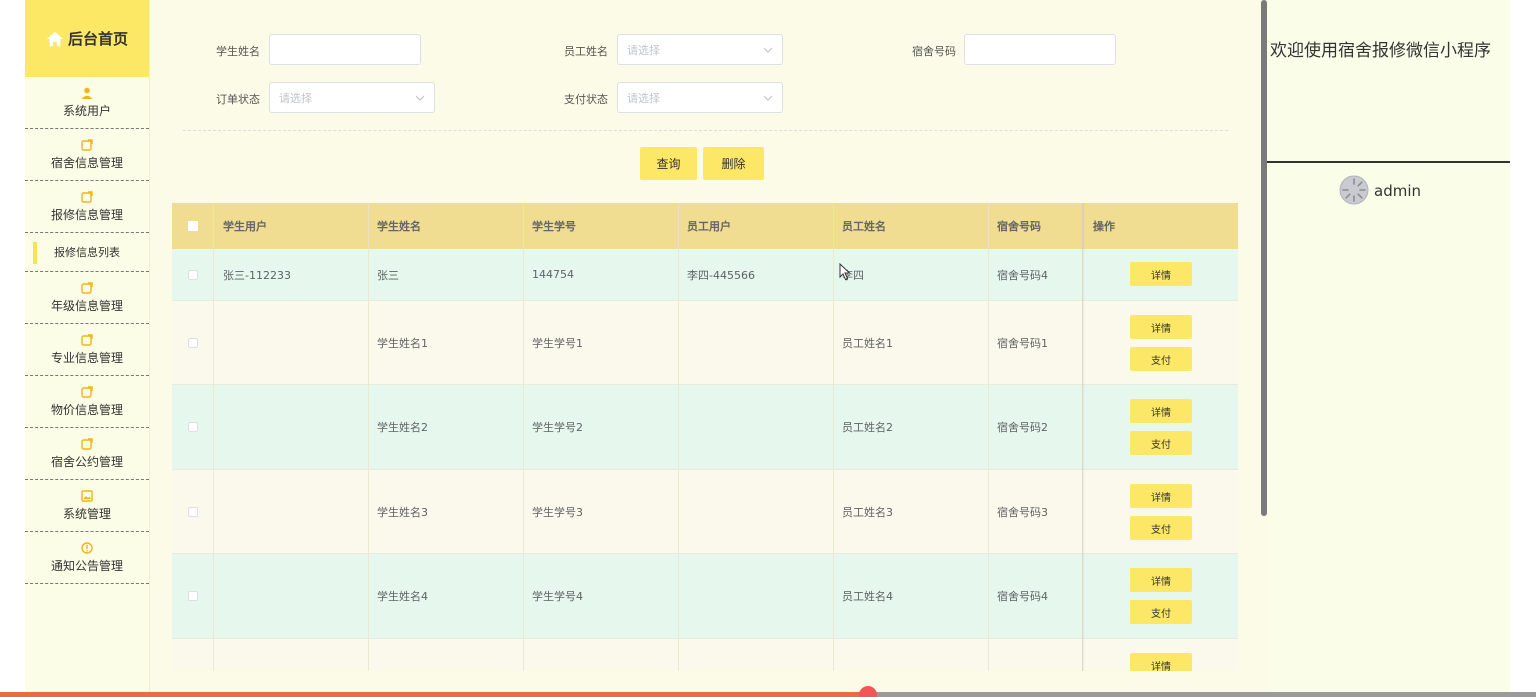  I want to click on sidebar-item-notice-management: 通知公告管理, so click(87, 558).